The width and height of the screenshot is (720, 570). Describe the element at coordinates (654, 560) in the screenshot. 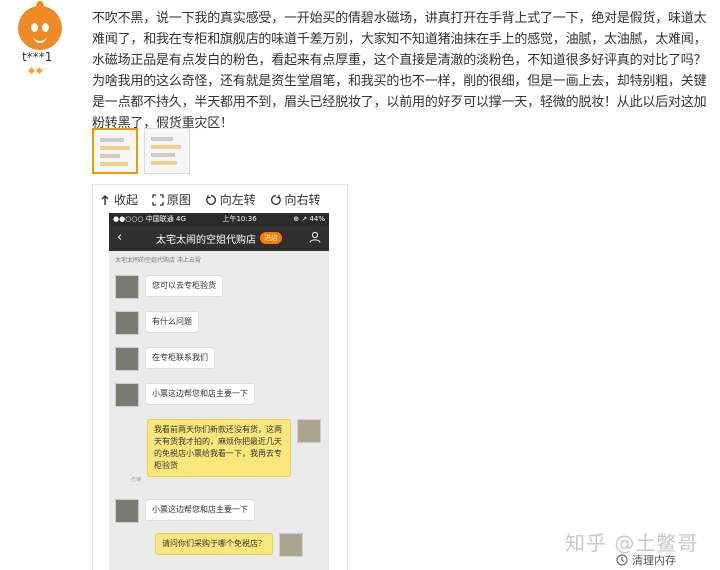

I see `clear-memory-label: 清理内存` at that location.